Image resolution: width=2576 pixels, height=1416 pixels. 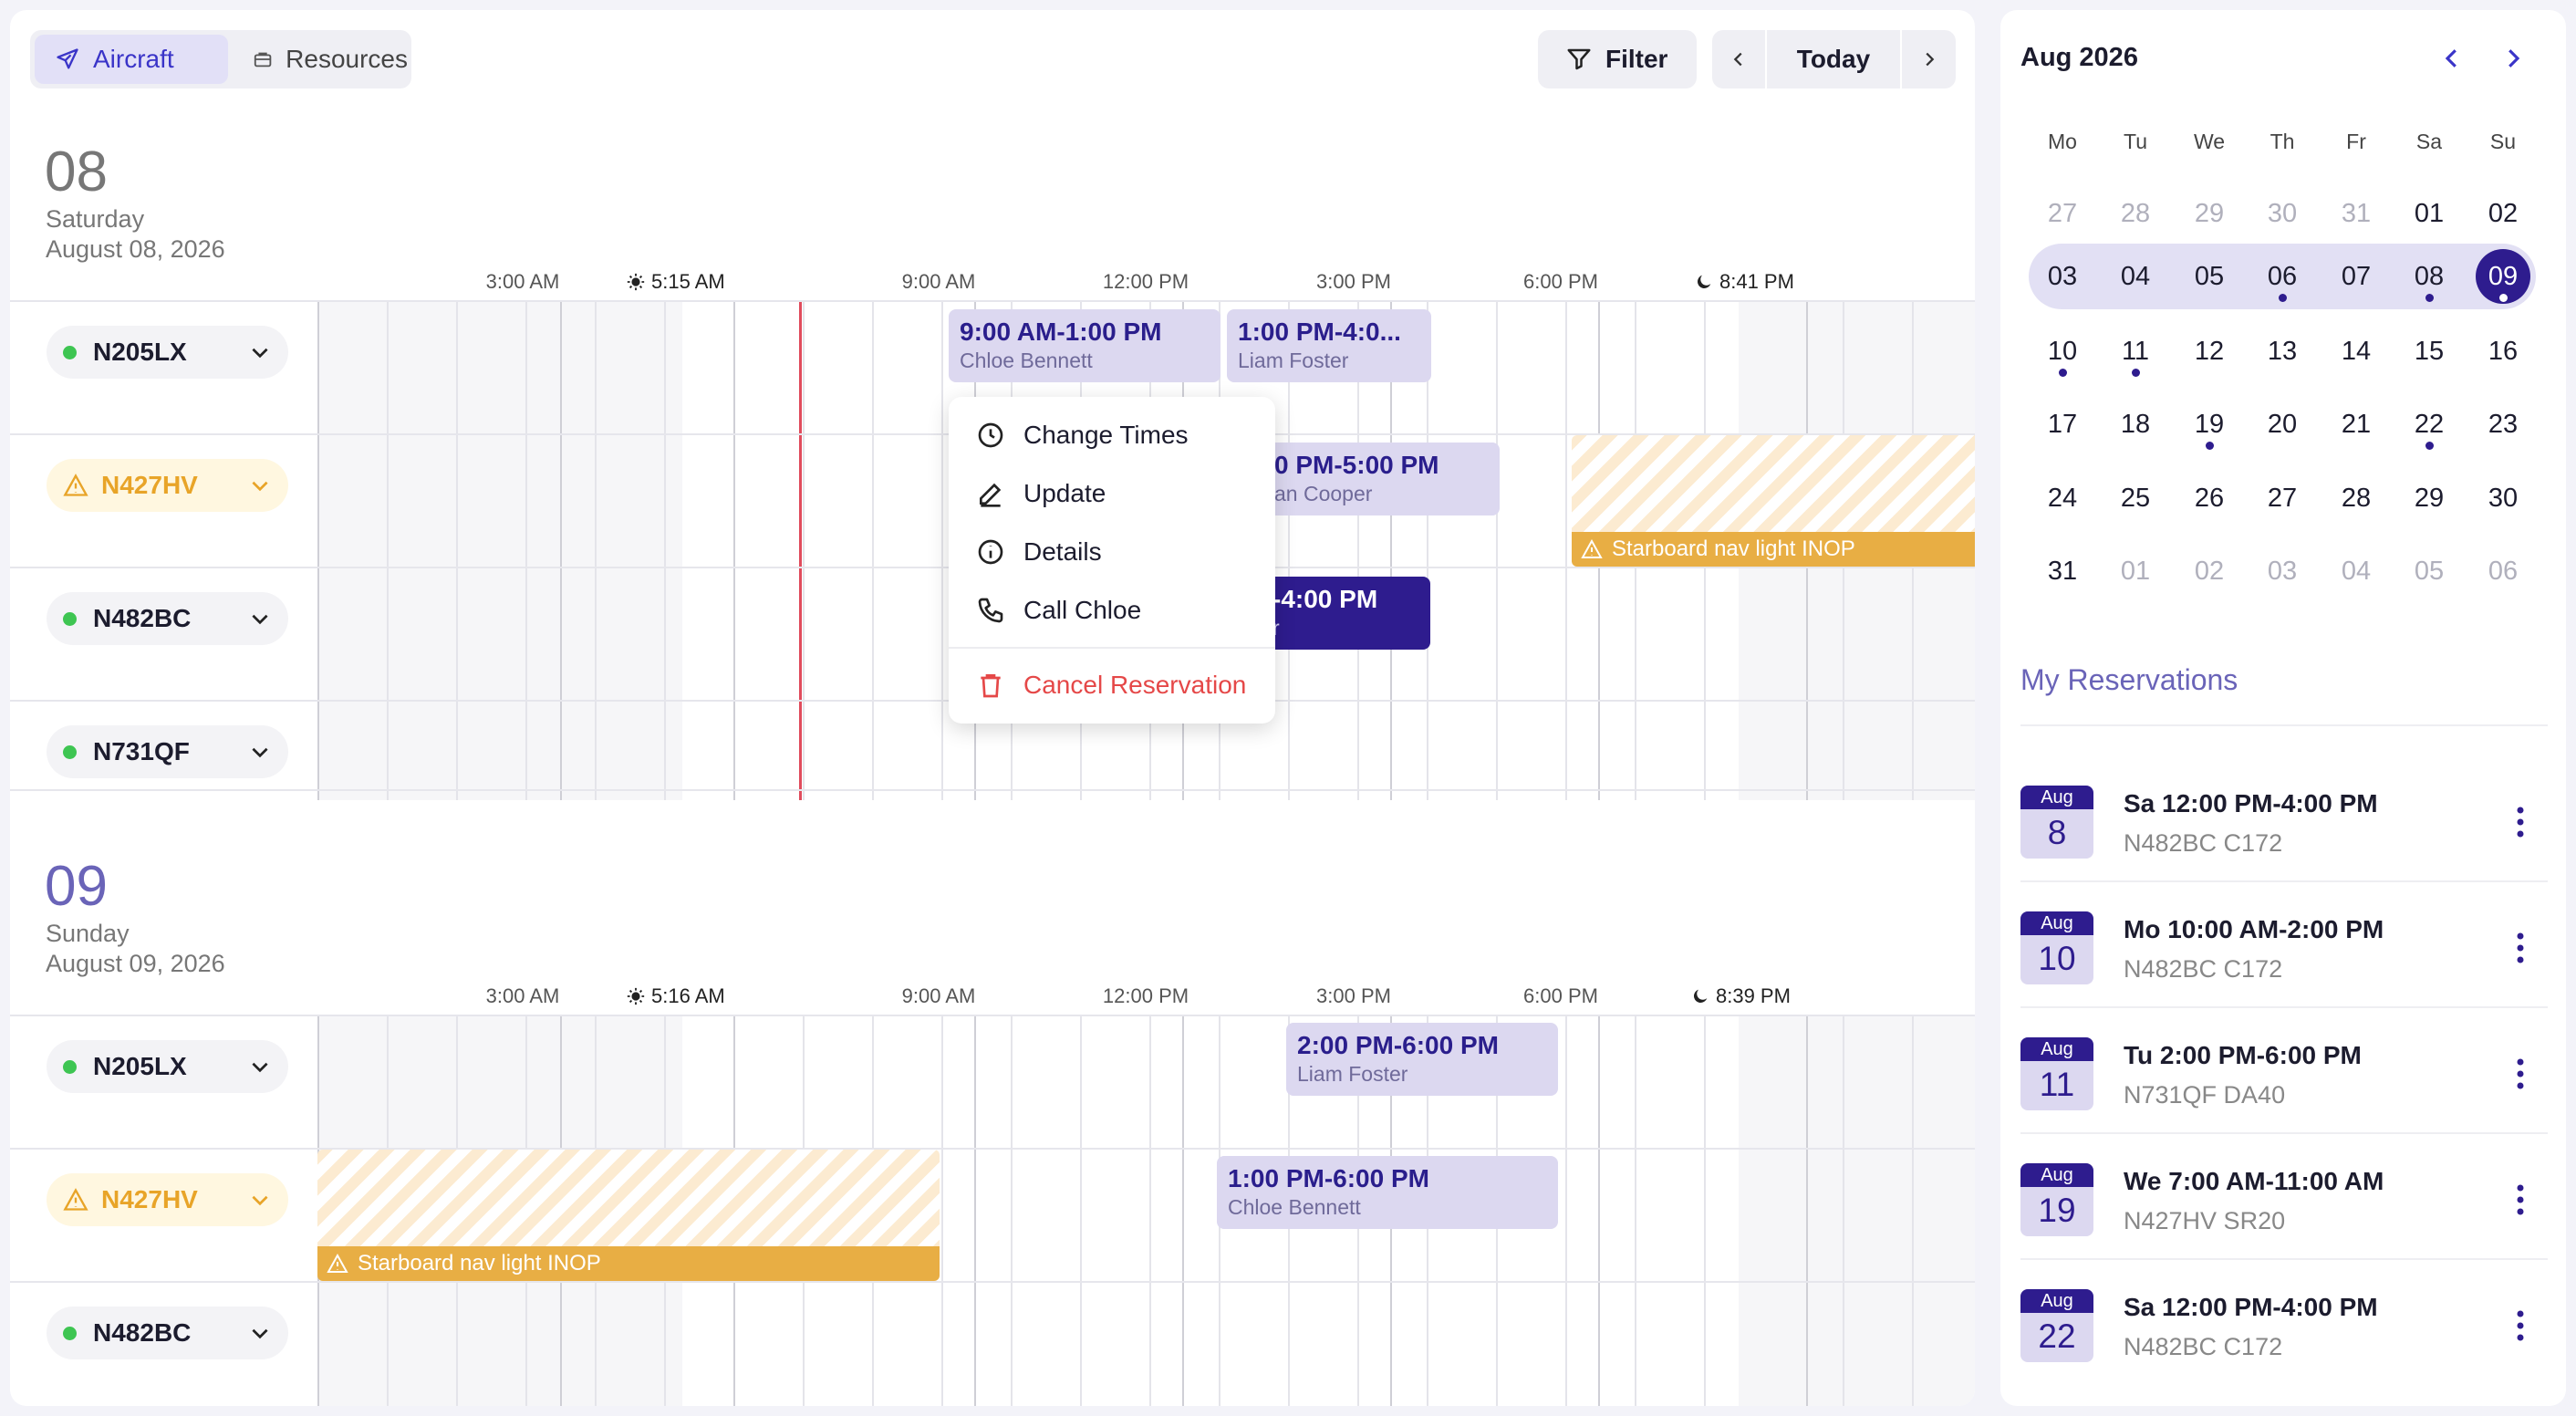 I want to click on calendar-day: 24, so click(x=2062, y=498).